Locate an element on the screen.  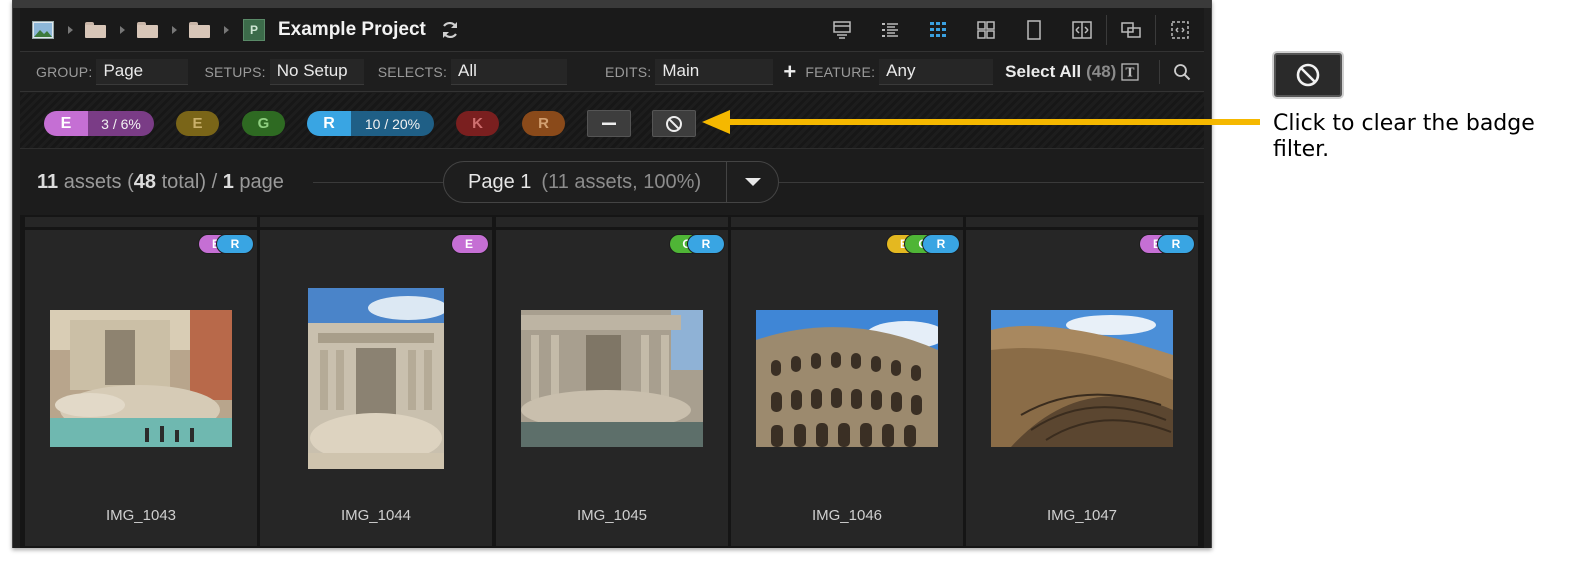
asset-tile: ER IMG_1043 is located at coordinates (141, 388).